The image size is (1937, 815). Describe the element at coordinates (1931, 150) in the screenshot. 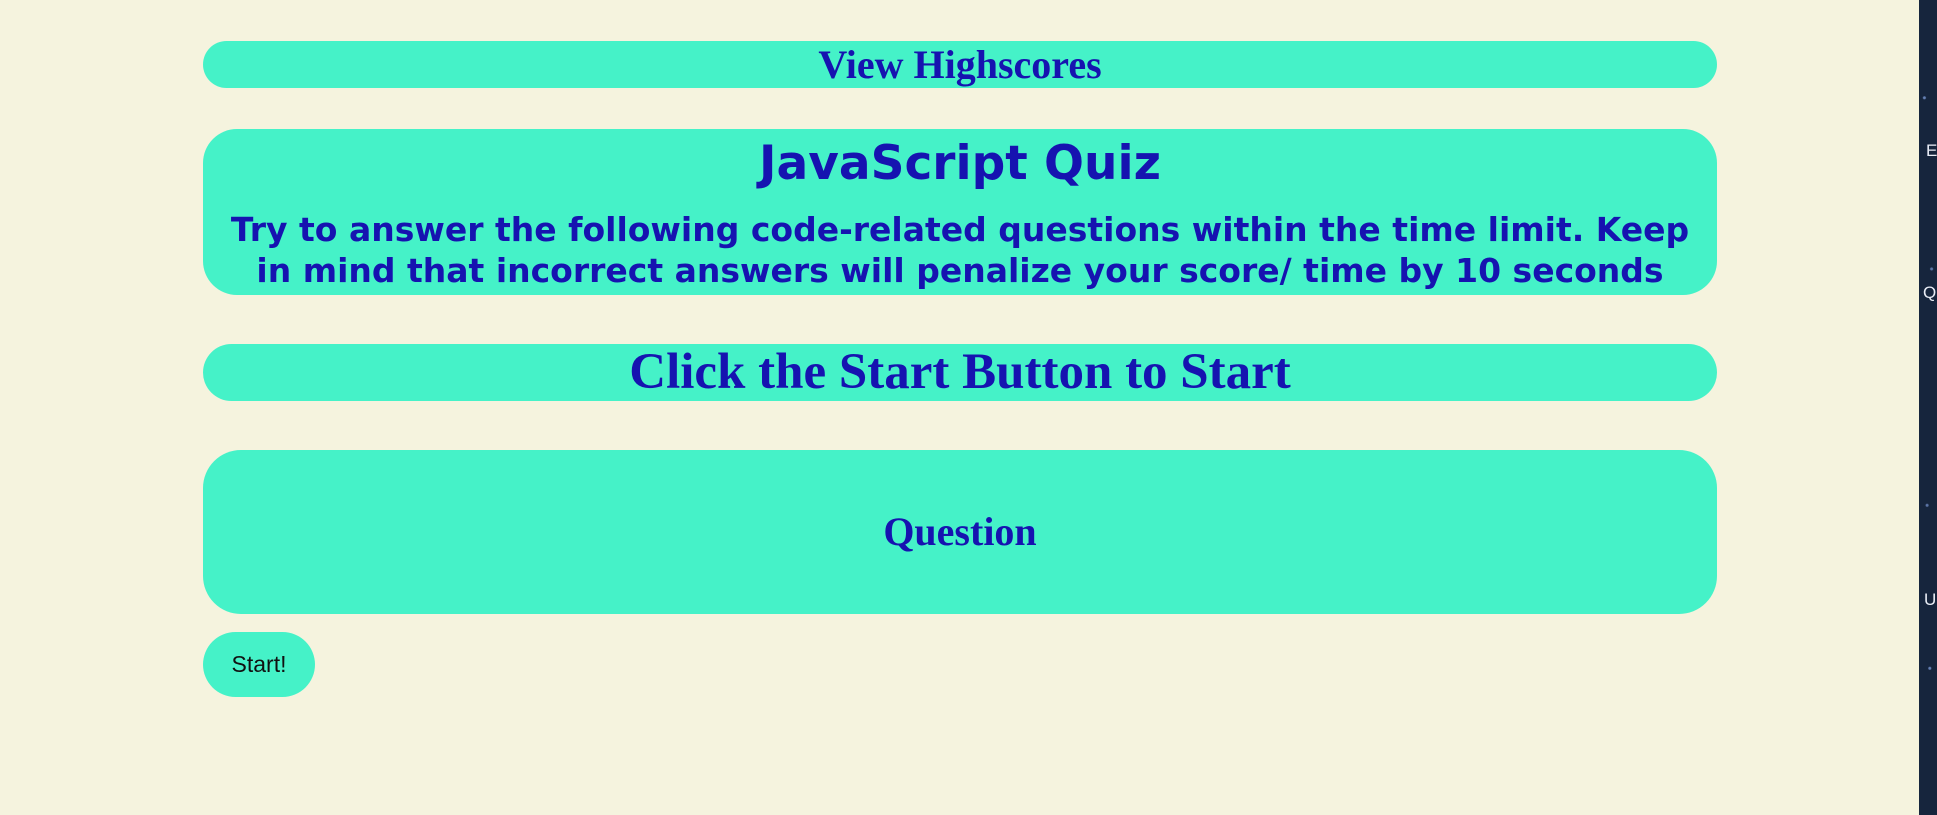

I see `edge-letter-e: E` at that location.